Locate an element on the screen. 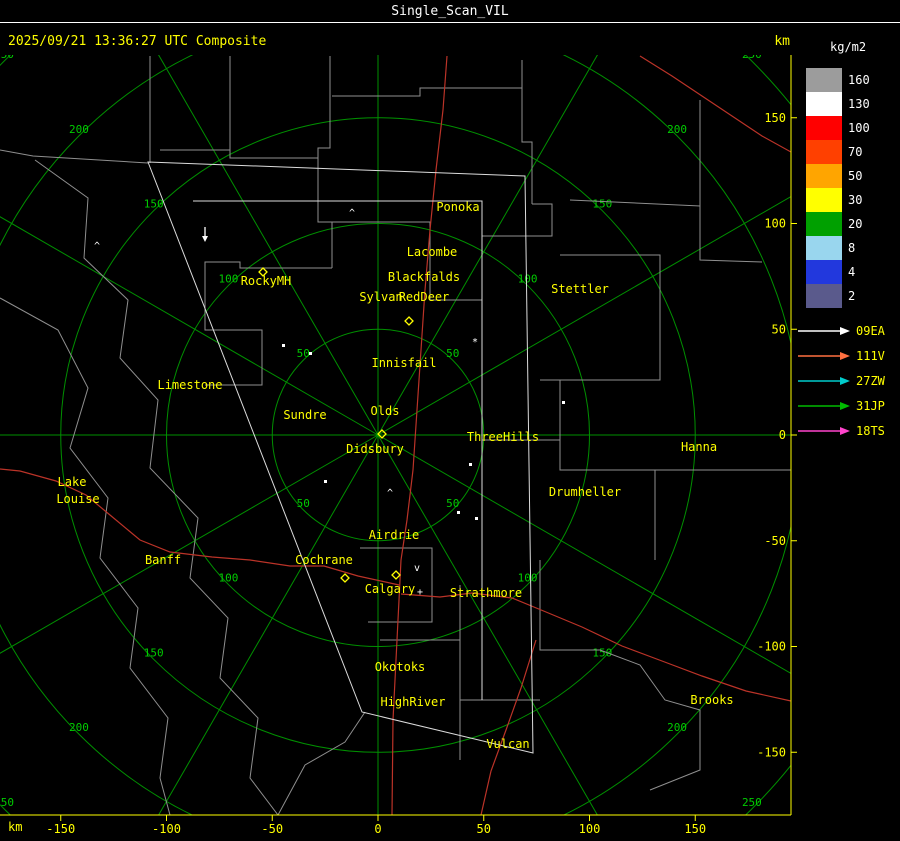  storm-arrowhead is located at coordinates (205, 239).